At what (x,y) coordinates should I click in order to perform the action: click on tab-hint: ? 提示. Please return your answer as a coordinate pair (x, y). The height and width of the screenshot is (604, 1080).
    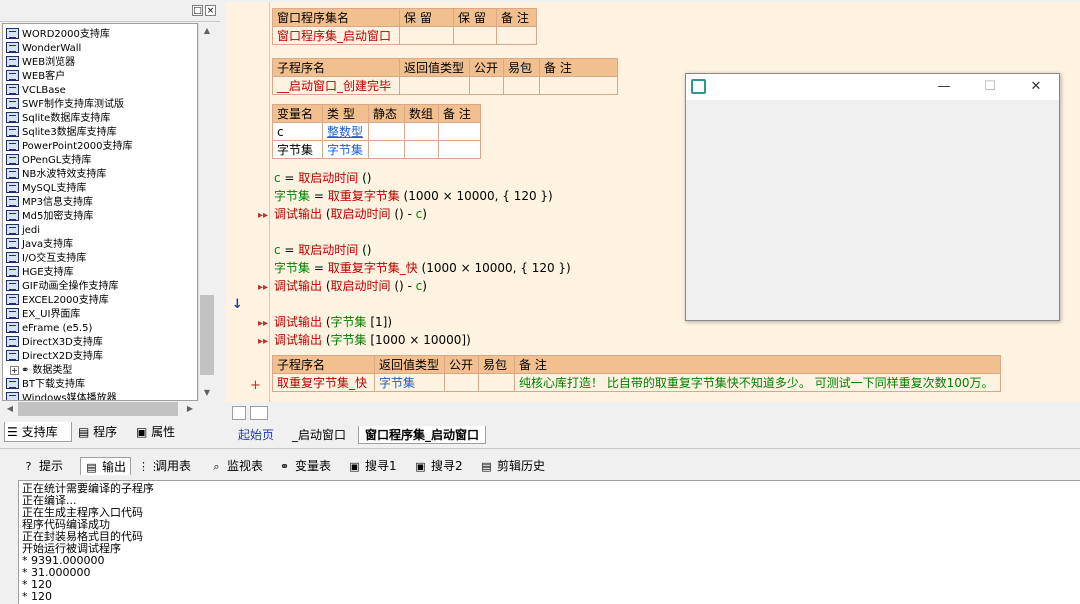
    Looking at the image, I should click on (42, 466).